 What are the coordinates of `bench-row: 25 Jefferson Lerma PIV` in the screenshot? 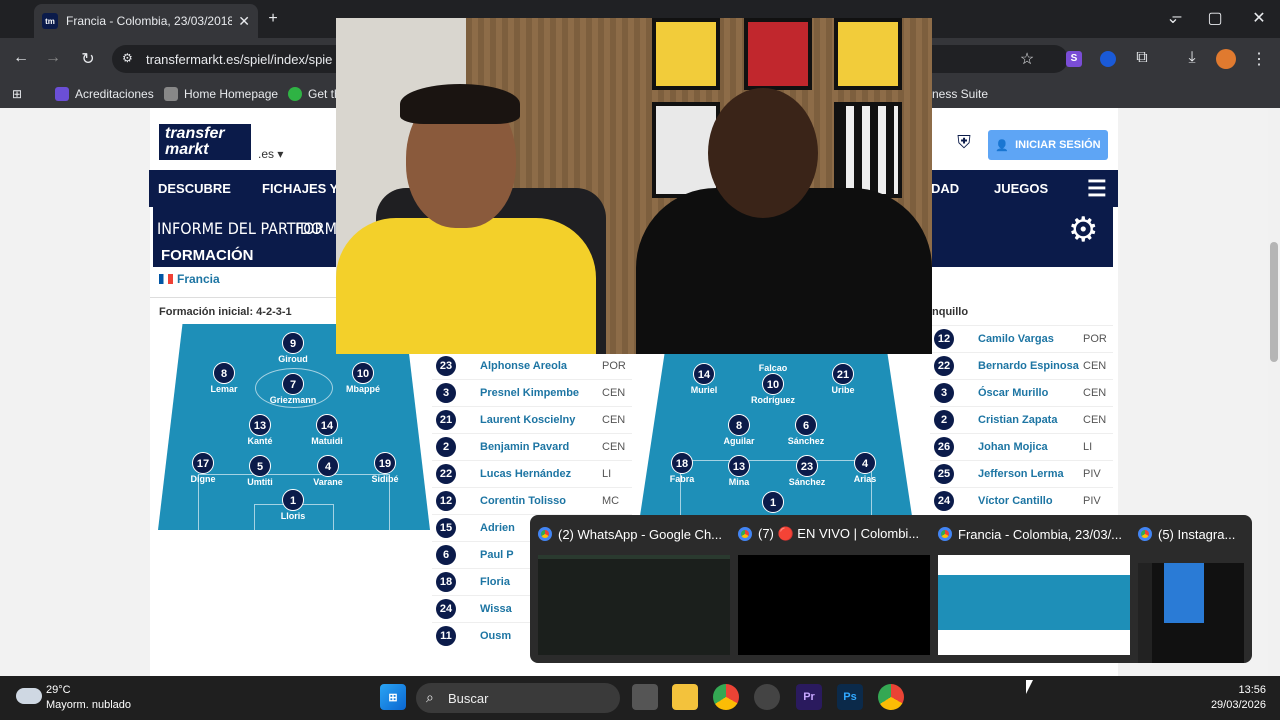 It's located at (1021, 473).